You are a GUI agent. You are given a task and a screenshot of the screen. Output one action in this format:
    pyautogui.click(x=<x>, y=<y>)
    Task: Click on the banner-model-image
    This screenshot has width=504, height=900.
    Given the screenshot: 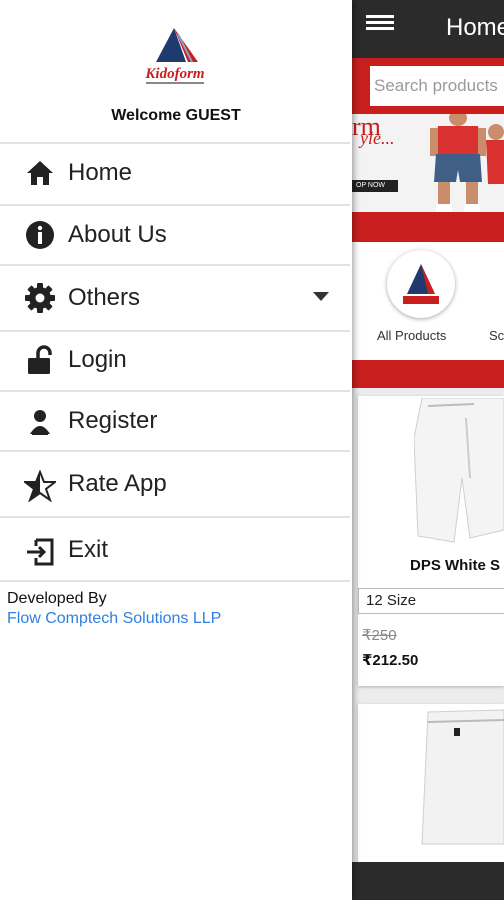 What is the action you would take?
    pyautogui.click(x=467, y=163)
    